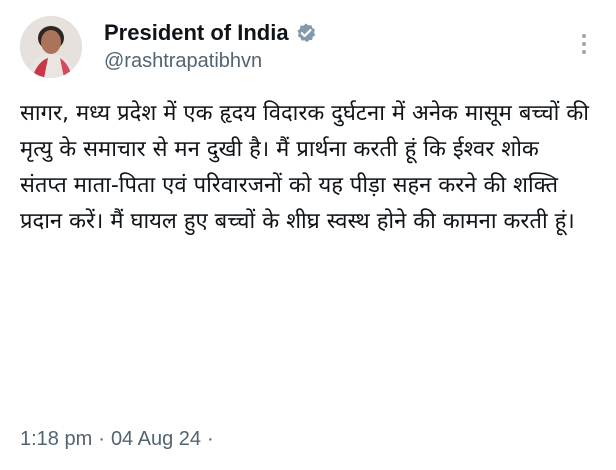 The height and width of the screenshot is (470, 616). Describe the element at coordinates (306, 33) in the screenshot. I see `verified-badge-icon` at that location.